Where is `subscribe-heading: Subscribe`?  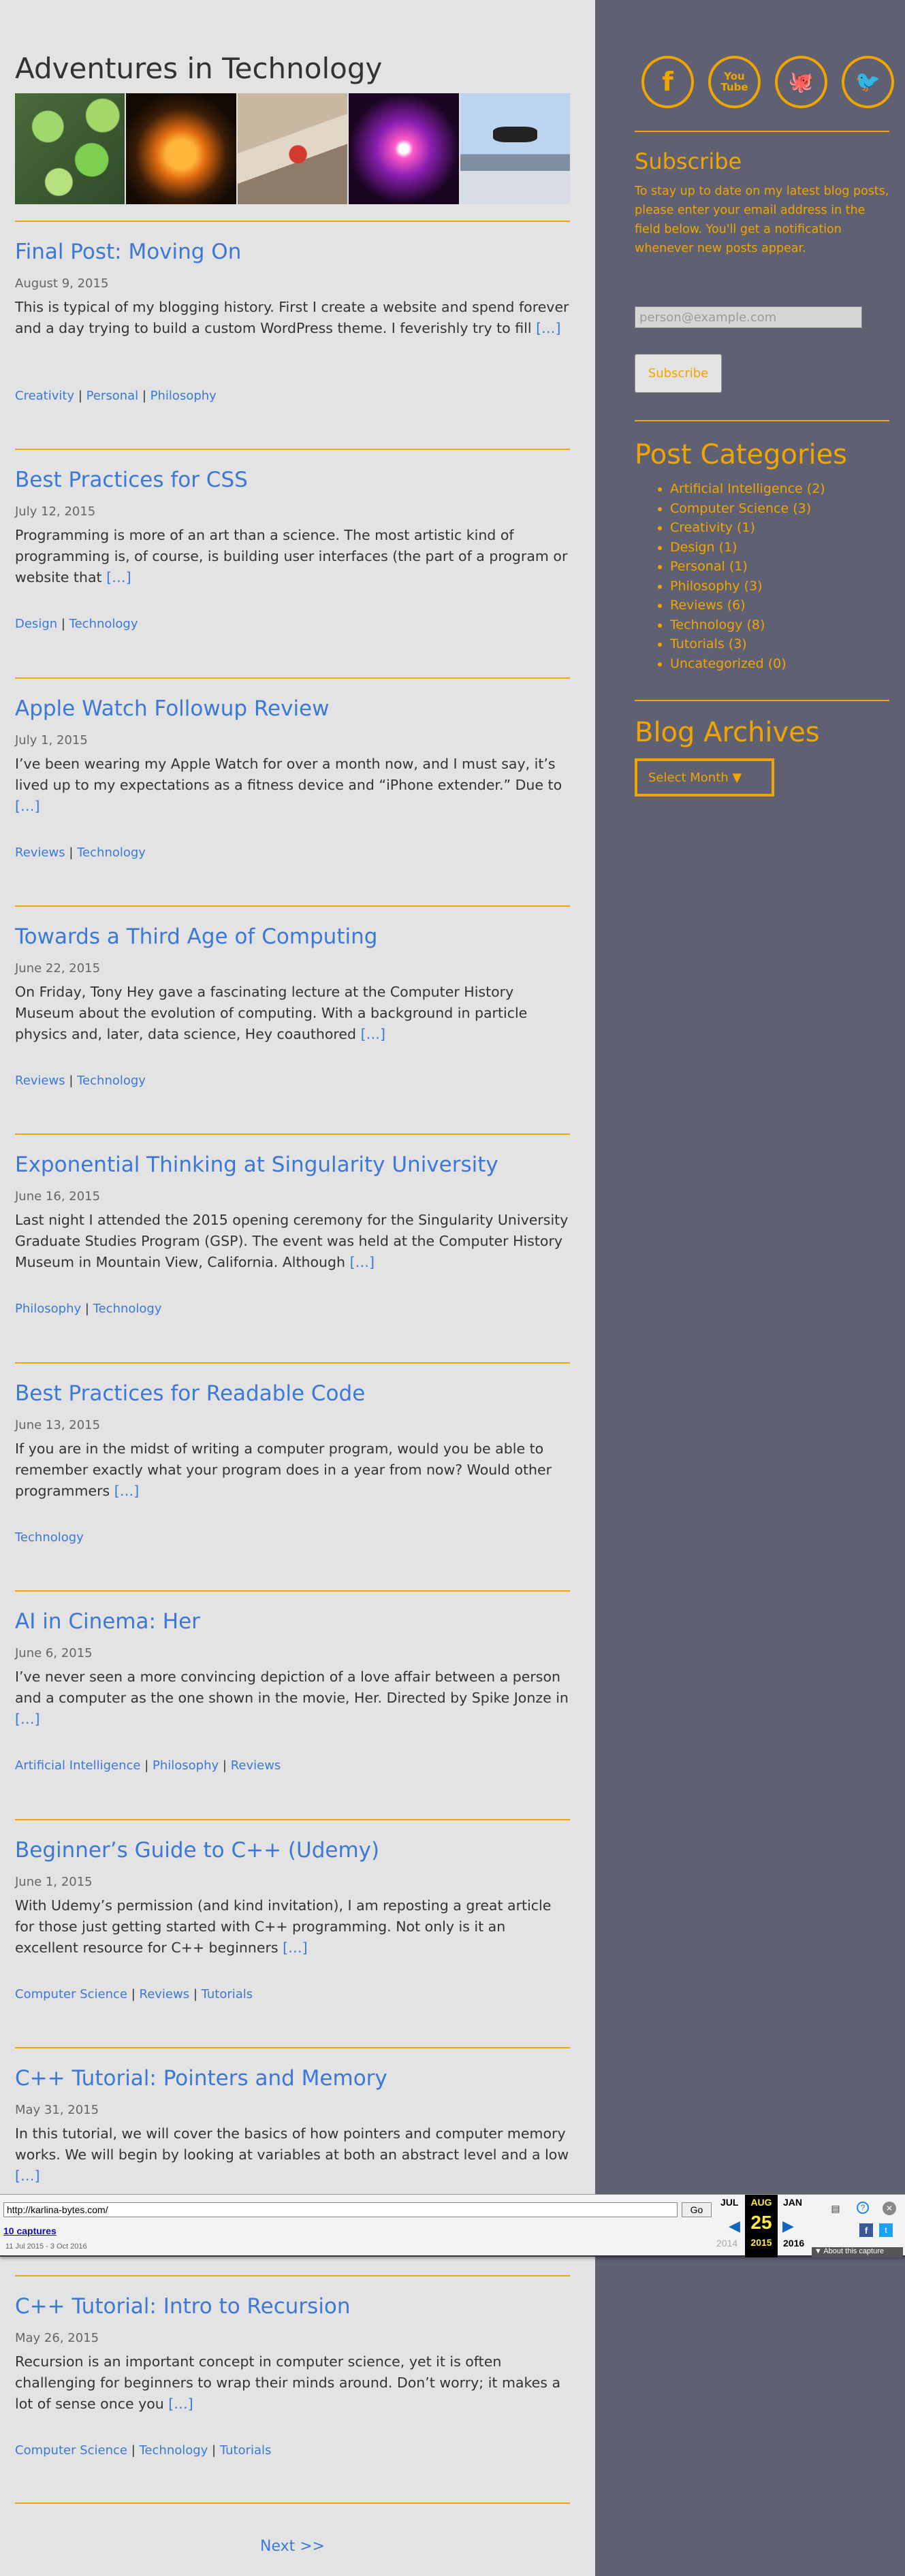 subscribe-heading: Subscribe is located at coordinates (688, 161).